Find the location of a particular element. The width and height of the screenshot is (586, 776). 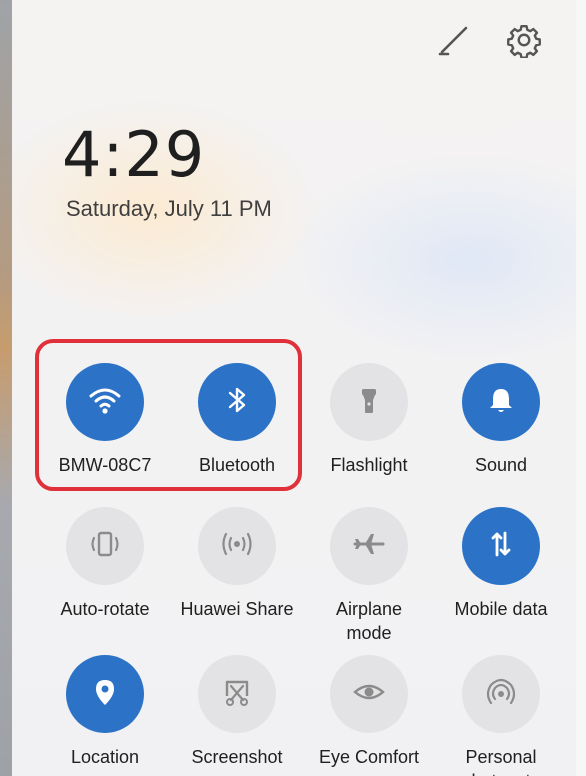

tile-label: Airplane mode is located at coordinates (369, 621).